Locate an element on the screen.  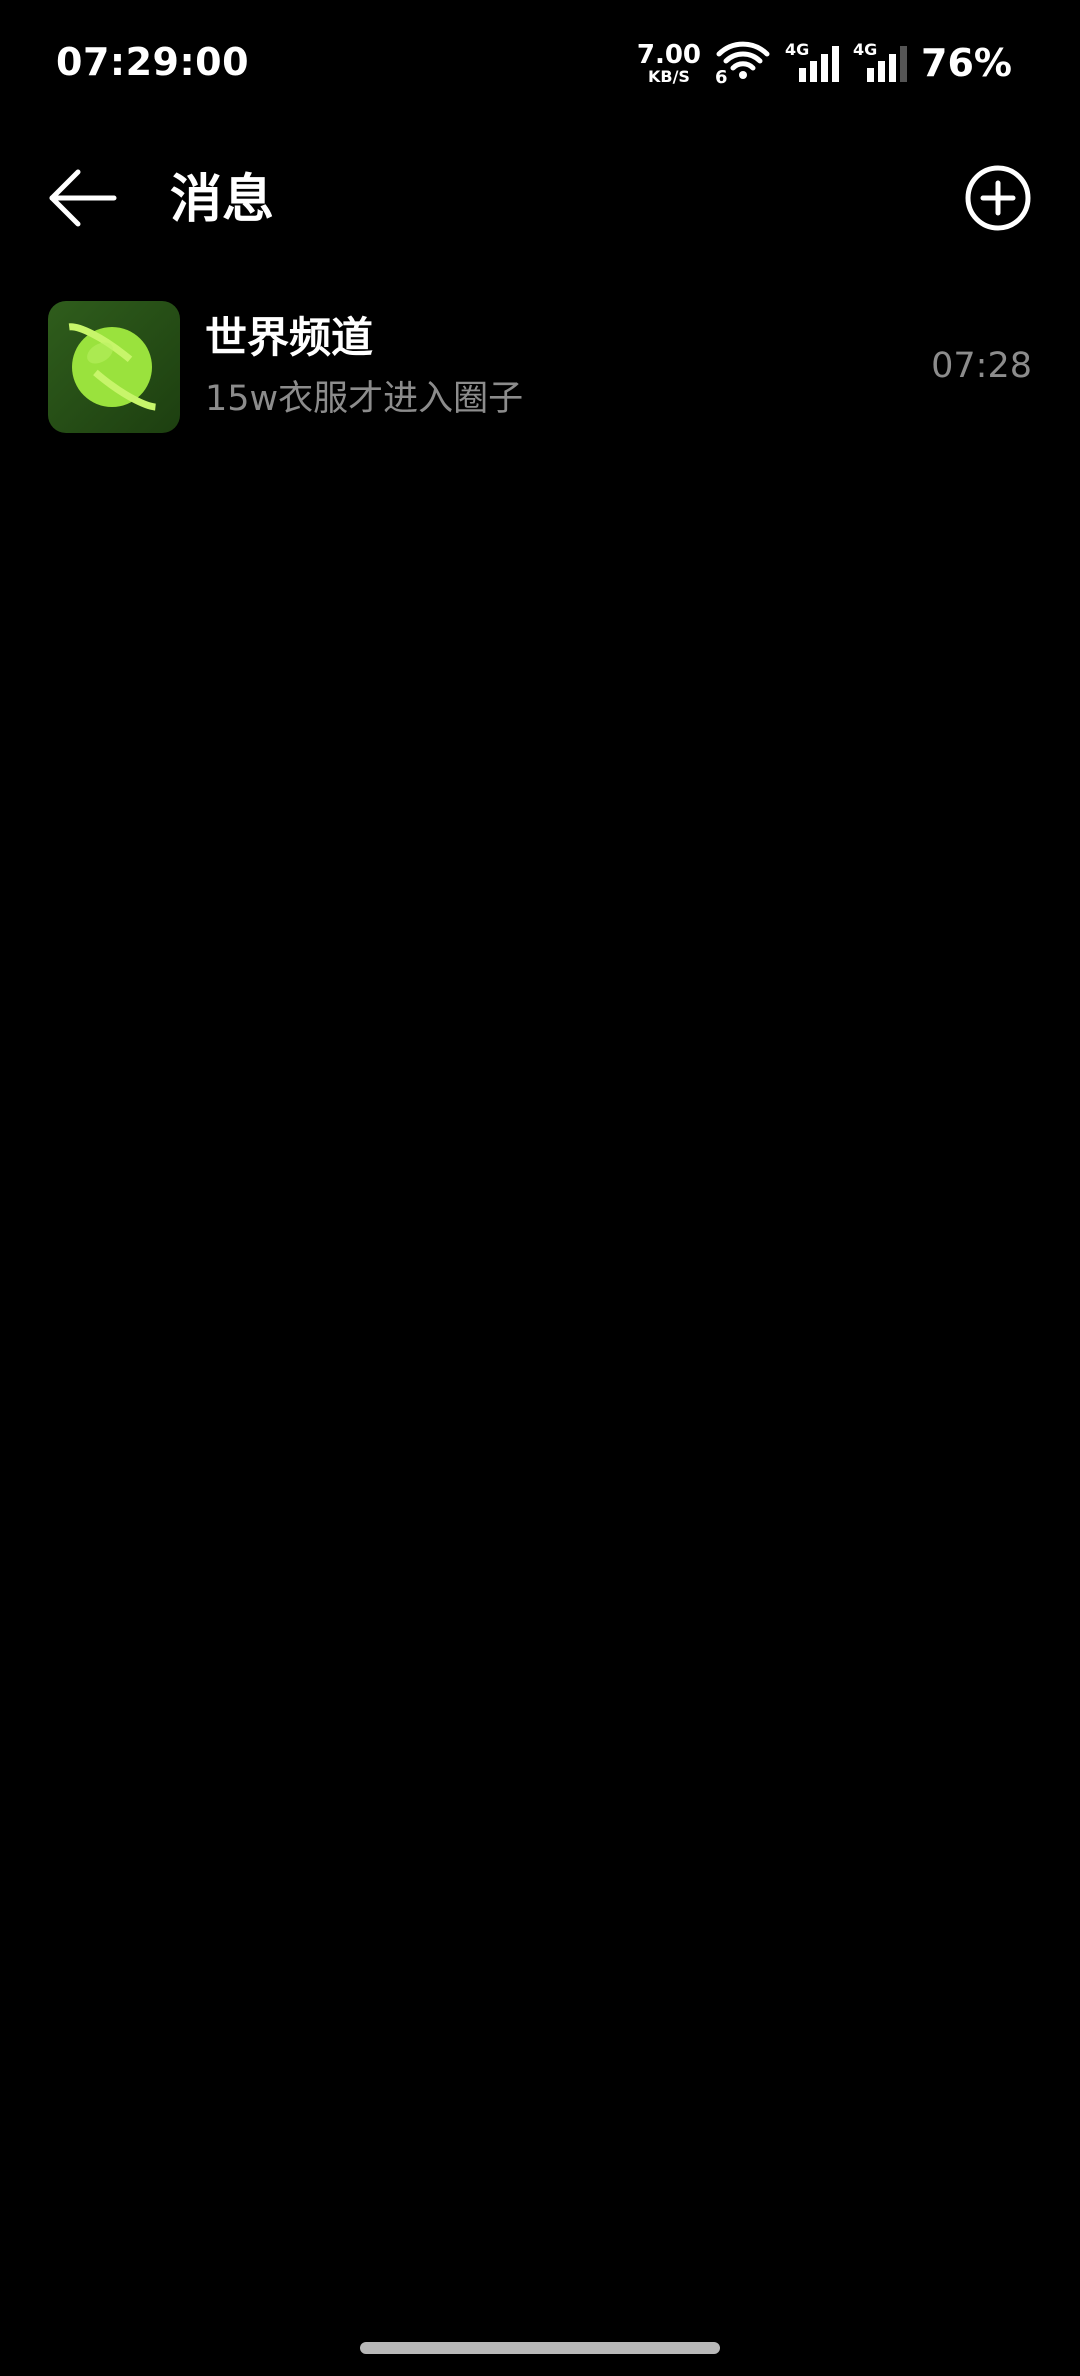
add-button is located at coordinates (998, 198).